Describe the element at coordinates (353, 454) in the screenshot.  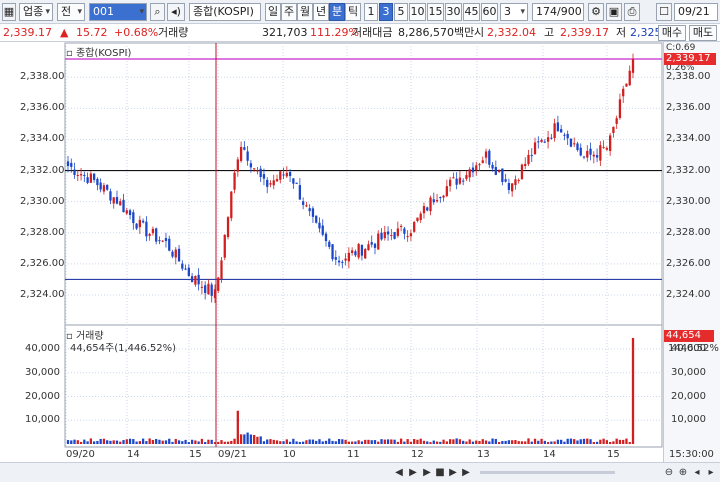
I see `x-tick-label: 11` at that location.